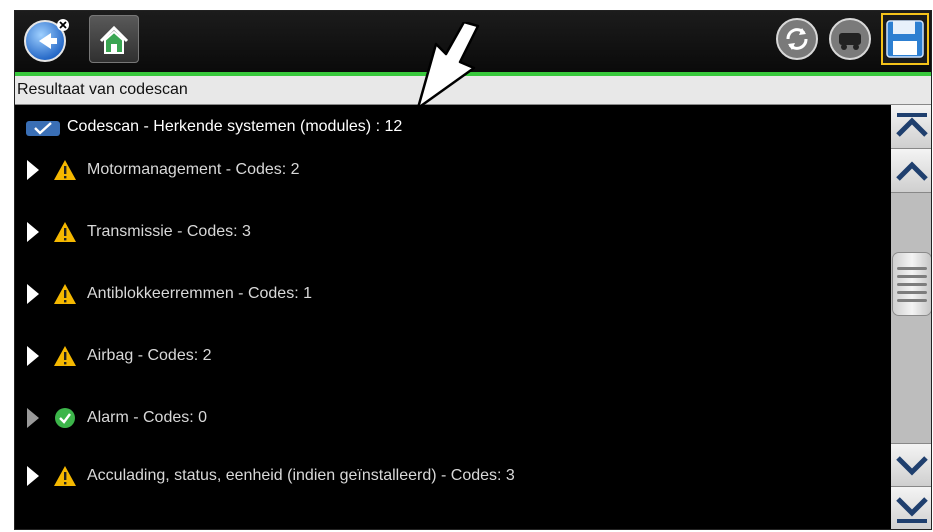  I want to click on scroll-top-button, so click(911, 127).